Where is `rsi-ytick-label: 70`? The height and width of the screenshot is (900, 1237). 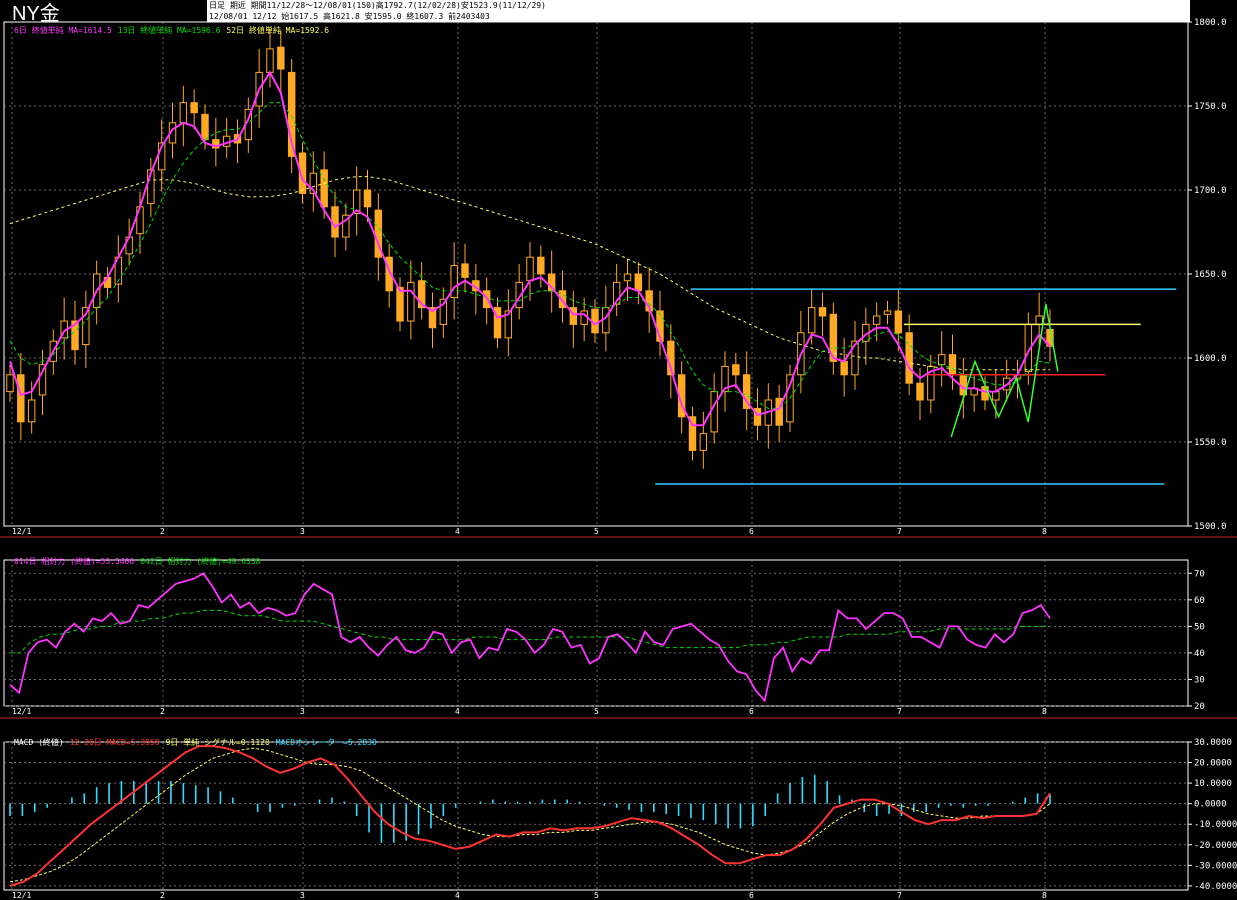 rsi-ytick-label: 70 is located at coordinates (1199, 574).